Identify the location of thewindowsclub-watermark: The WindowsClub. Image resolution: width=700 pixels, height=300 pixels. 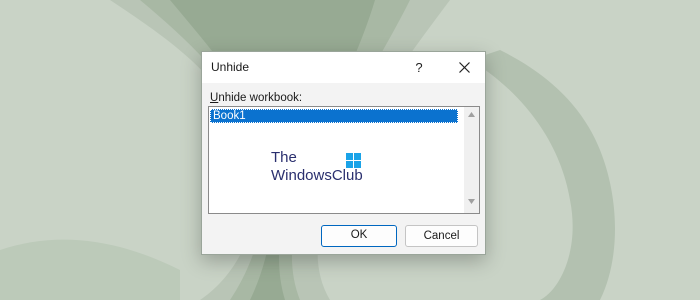
(321, 169).